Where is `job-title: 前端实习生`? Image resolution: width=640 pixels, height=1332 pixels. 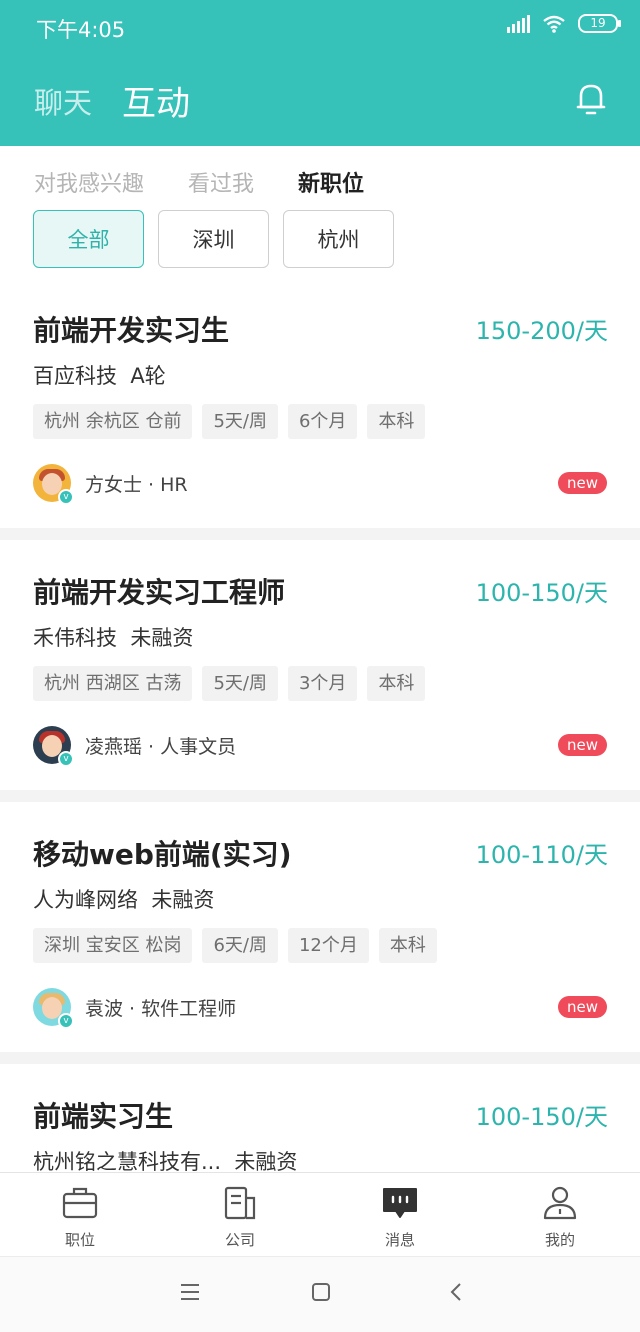
job-title: 前端实习生 is located at coordinates (103, 1116).